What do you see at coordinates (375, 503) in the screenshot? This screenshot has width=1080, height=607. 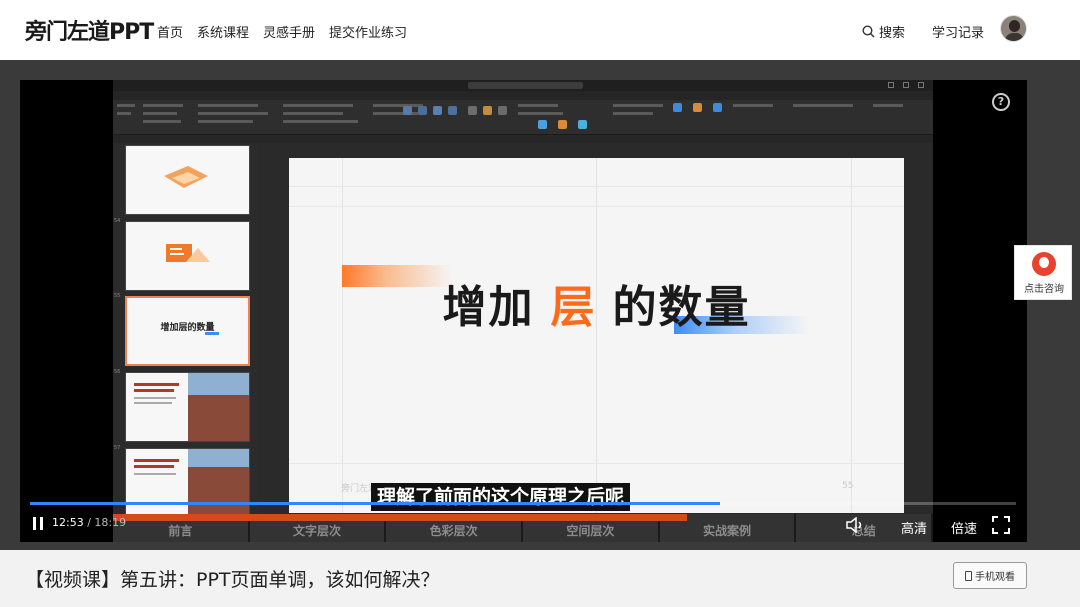 I see `video-progress-fill` at bounding box center [375, 503].